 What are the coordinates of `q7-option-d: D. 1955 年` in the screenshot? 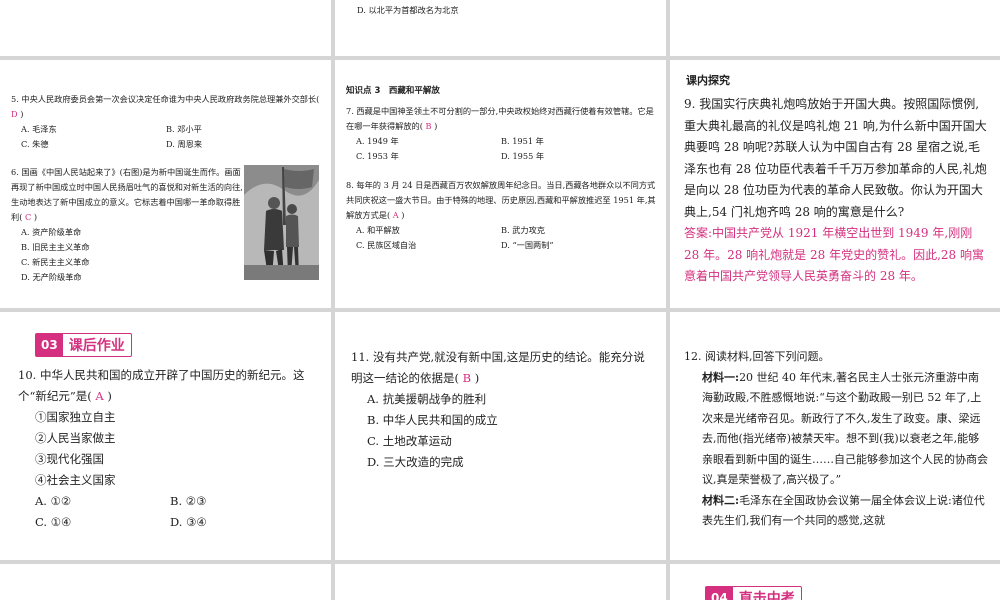 It's located at (523, 156).